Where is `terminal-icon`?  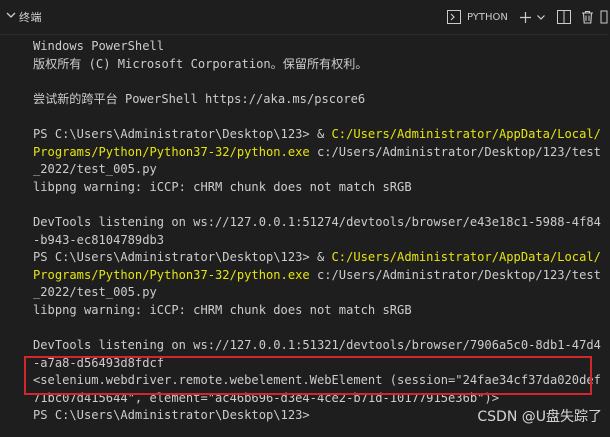
terminal-icon is located at coordinates (455, 17).